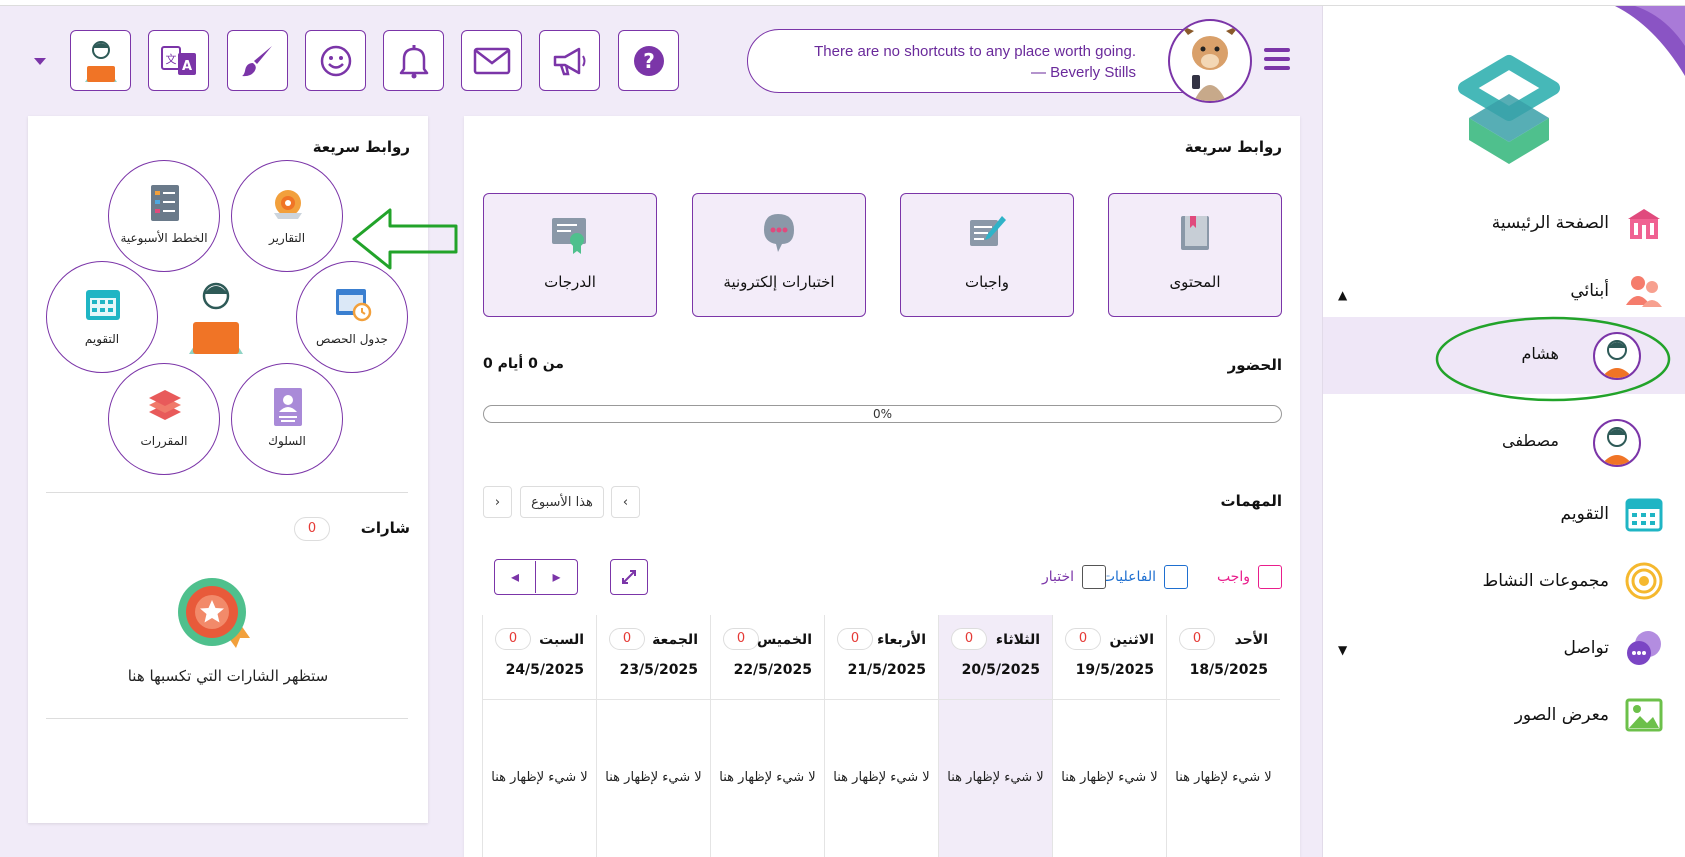  What do you see at coordinates (497, 502) in the screenshot?
I see `next-week-button: ›` at bounding box center [497, 502].